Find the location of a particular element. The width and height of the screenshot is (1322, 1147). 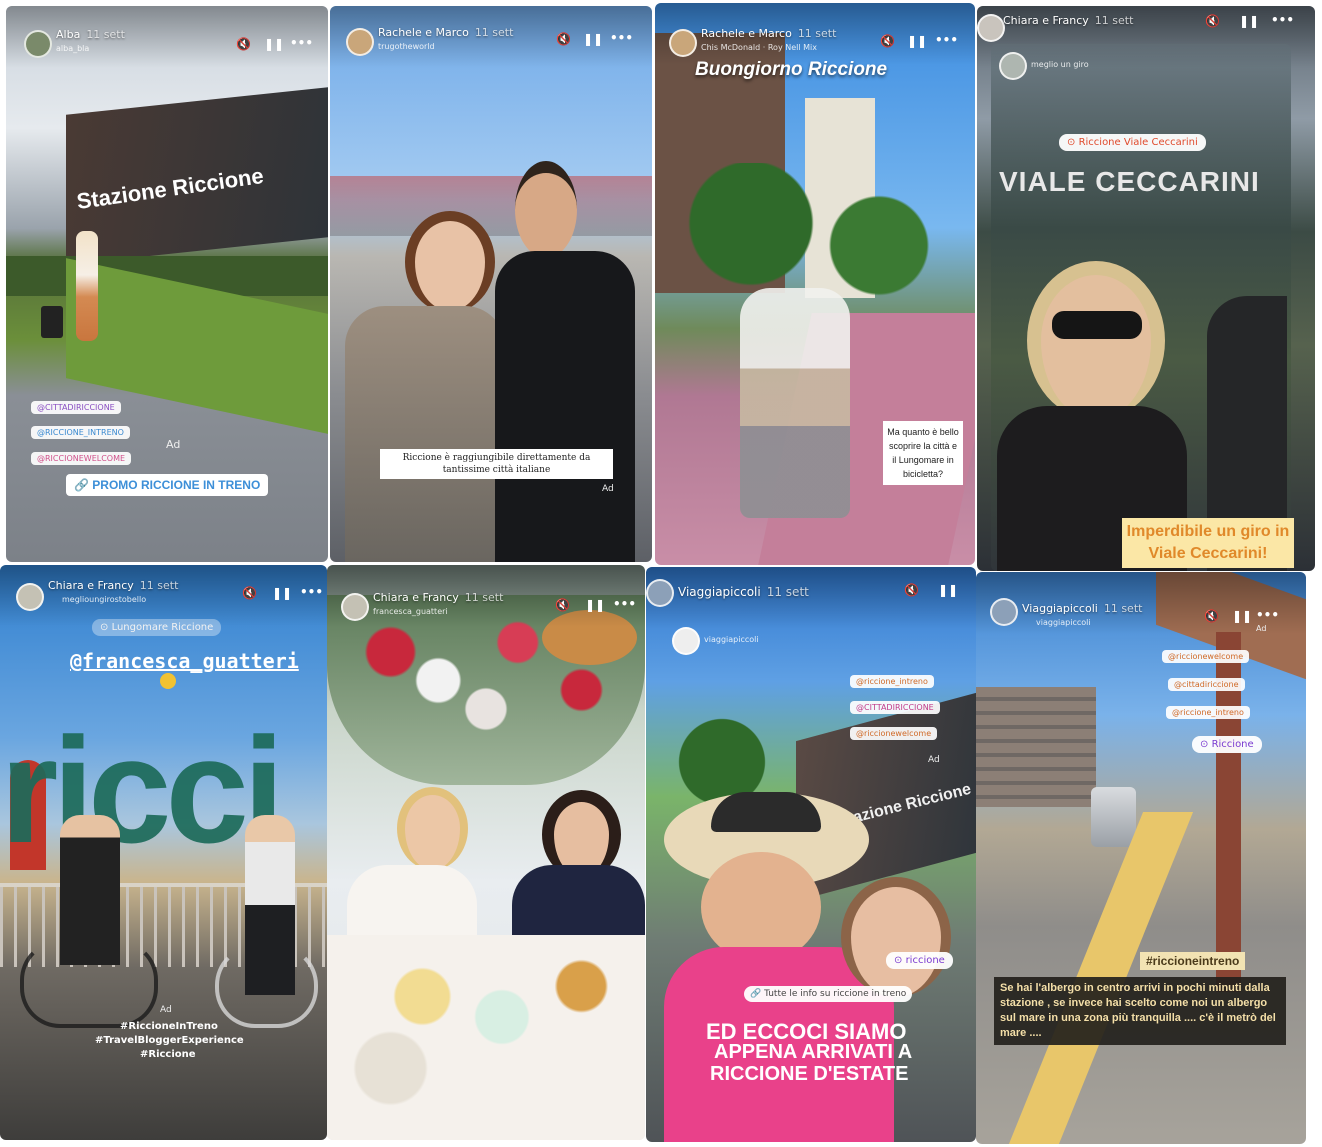

hashtag-text: #TravelBloggerExperience is located at coordinates (169, 1040).